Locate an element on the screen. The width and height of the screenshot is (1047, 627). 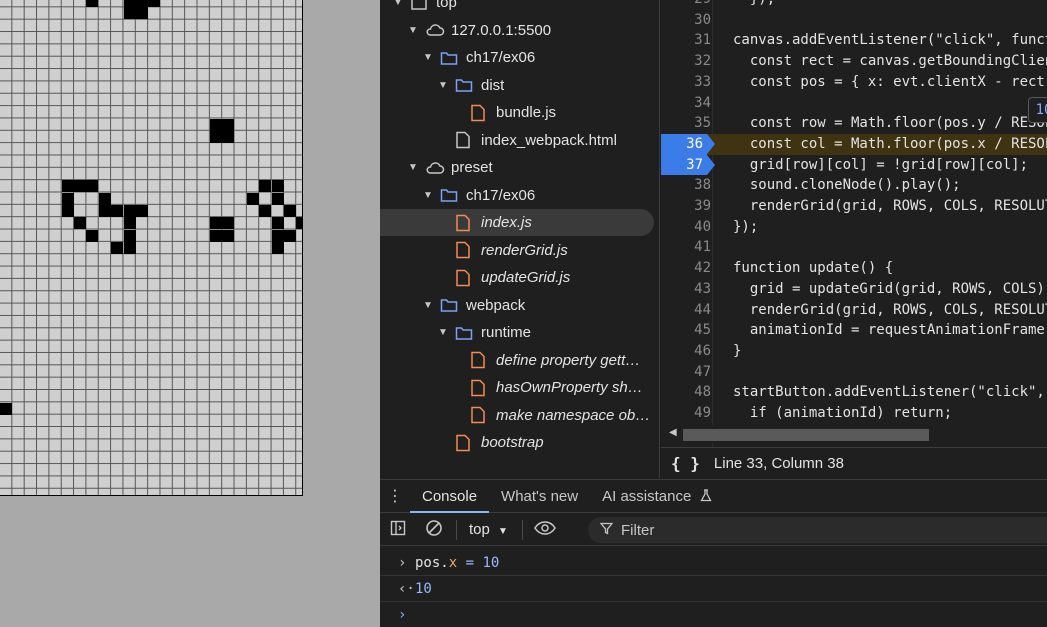
code-line: 47 is located at coordinates (854, 372).